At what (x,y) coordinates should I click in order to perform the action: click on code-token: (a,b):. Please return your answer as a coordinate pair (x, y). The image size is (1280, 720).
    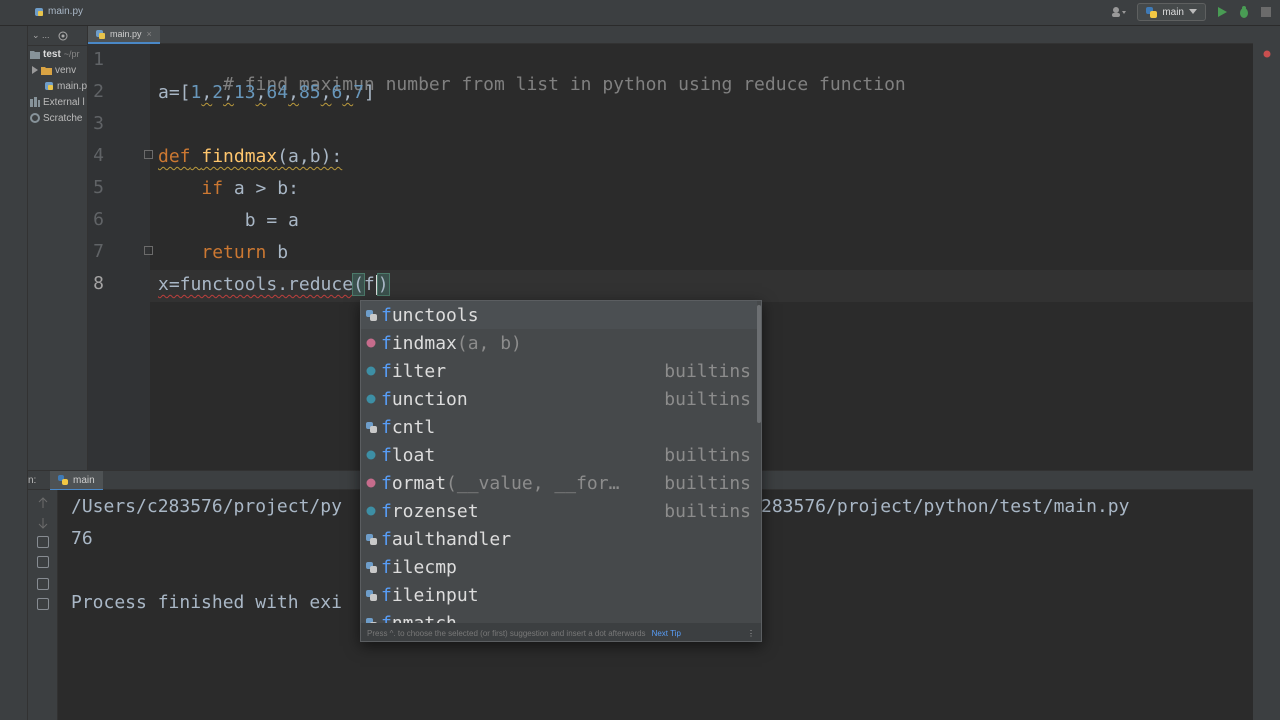
    Looking at the image, I should click on (310, 156).